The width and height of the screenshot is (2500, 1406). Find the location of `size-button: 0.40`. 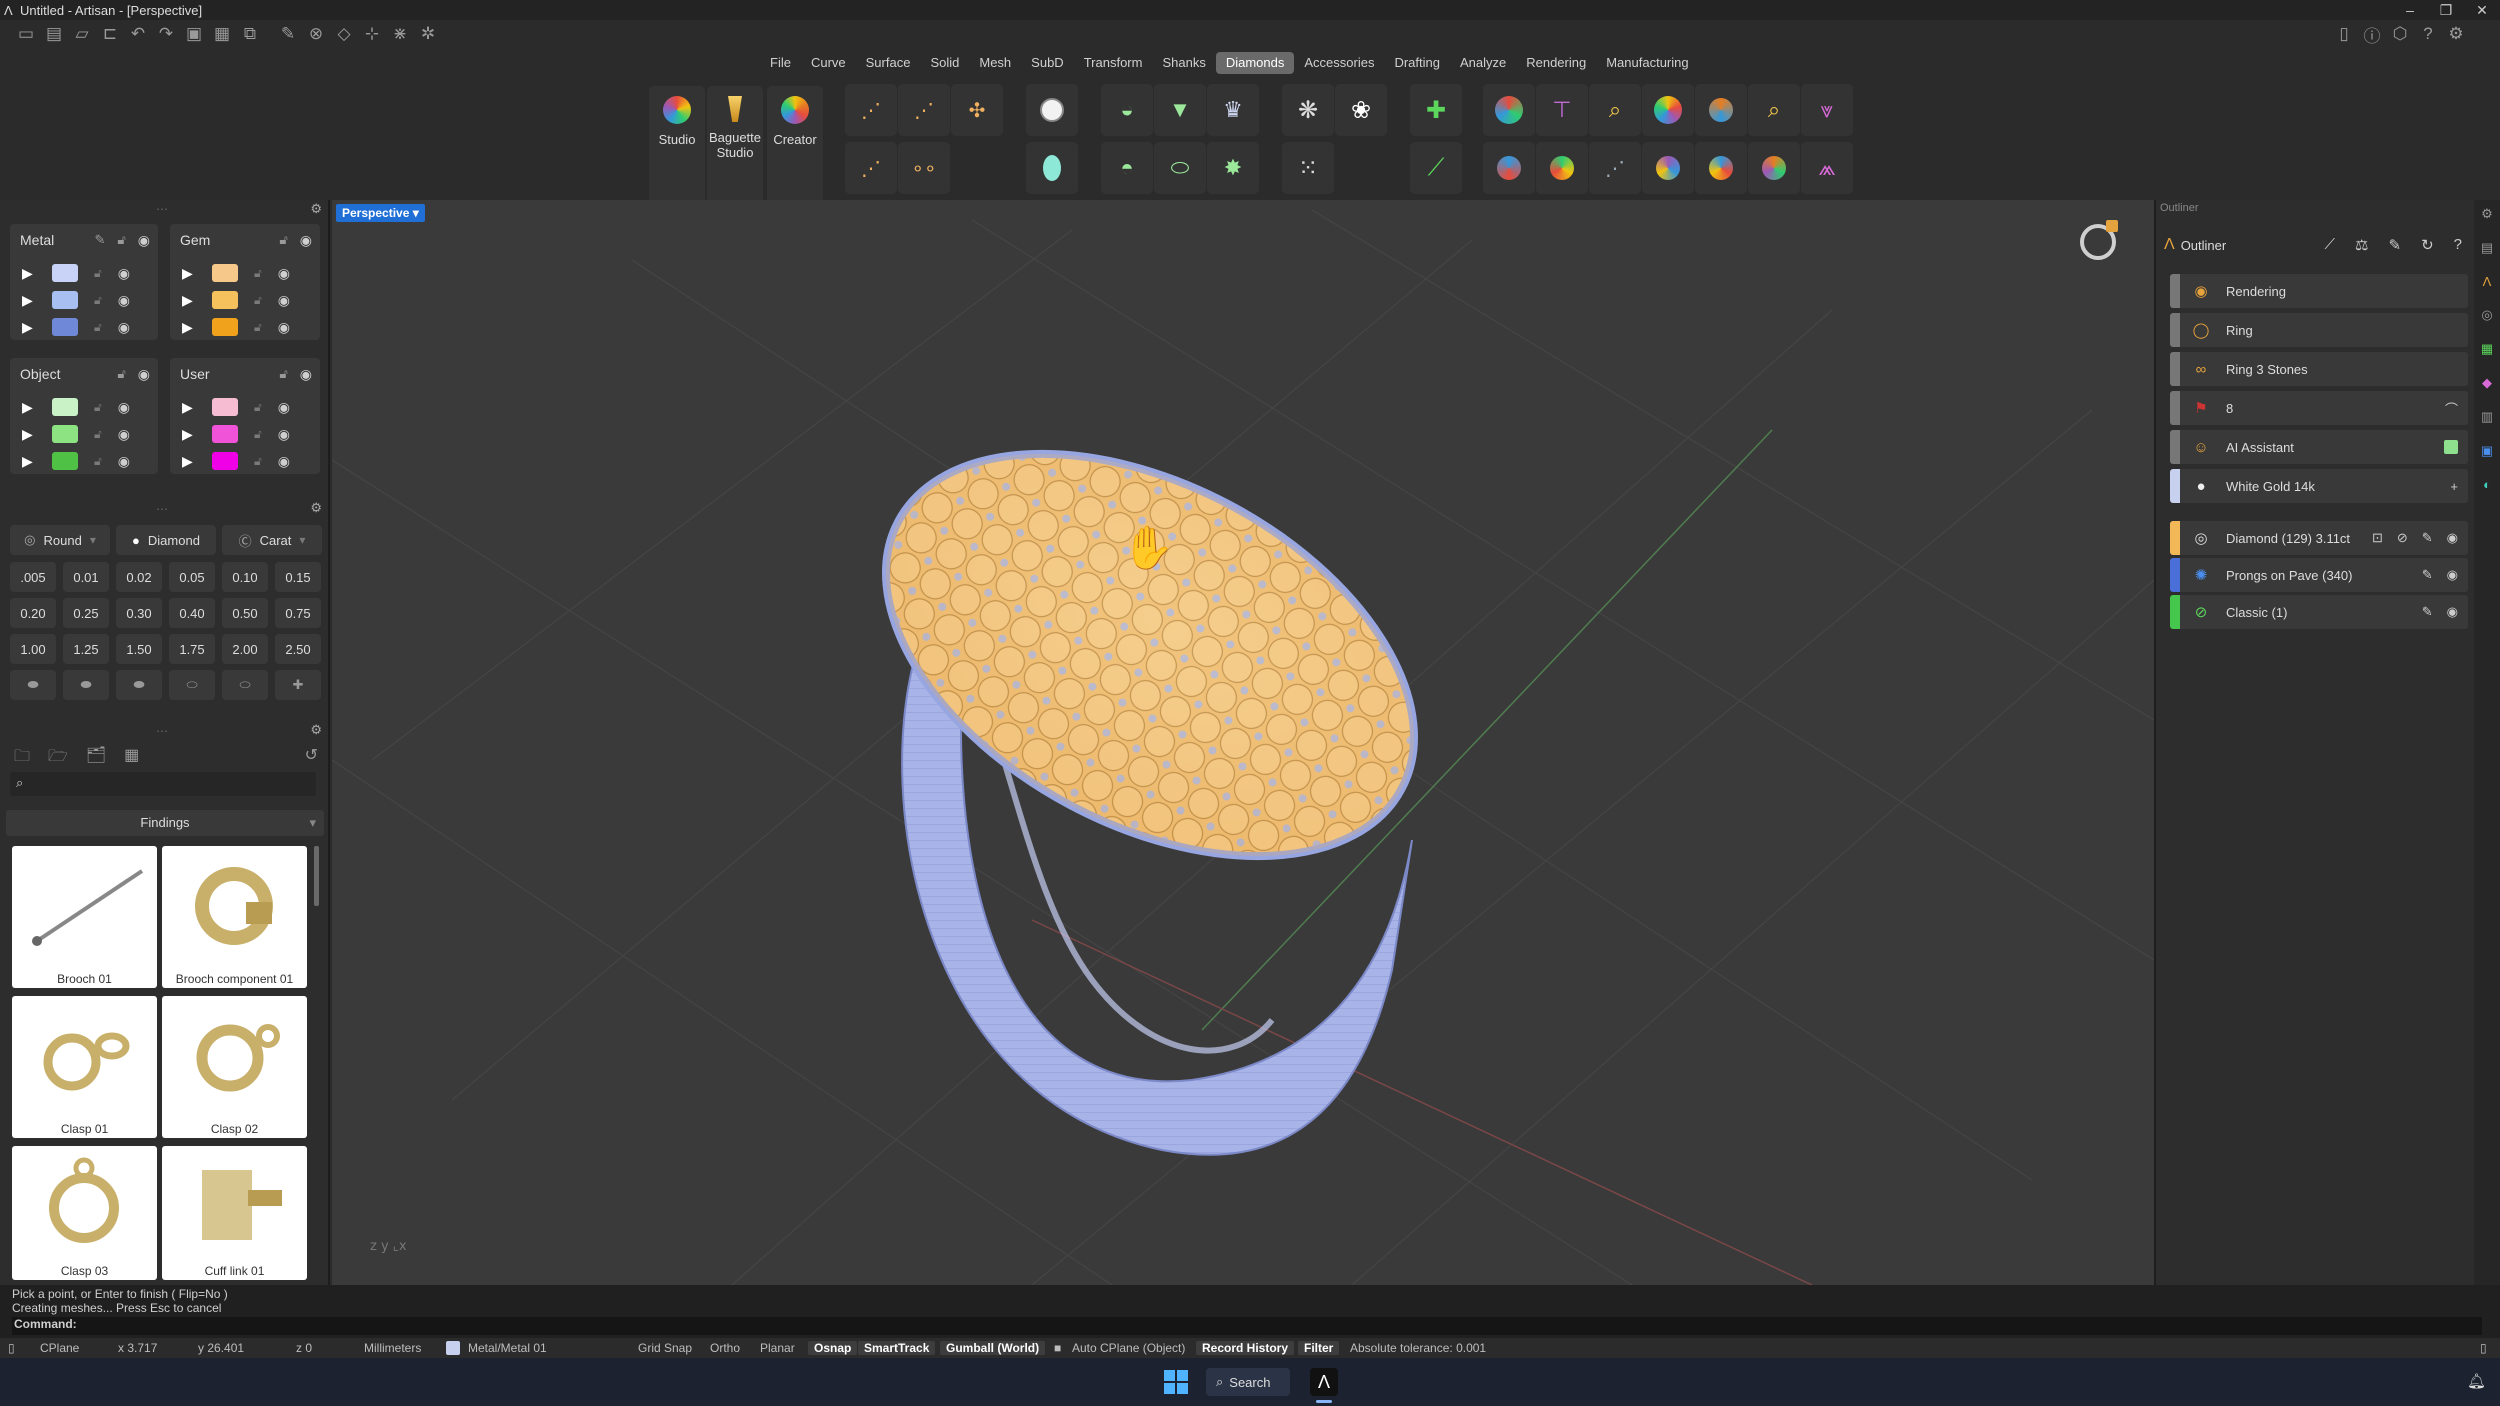

size-button: 0.40 is located at coordinates (192, 613).